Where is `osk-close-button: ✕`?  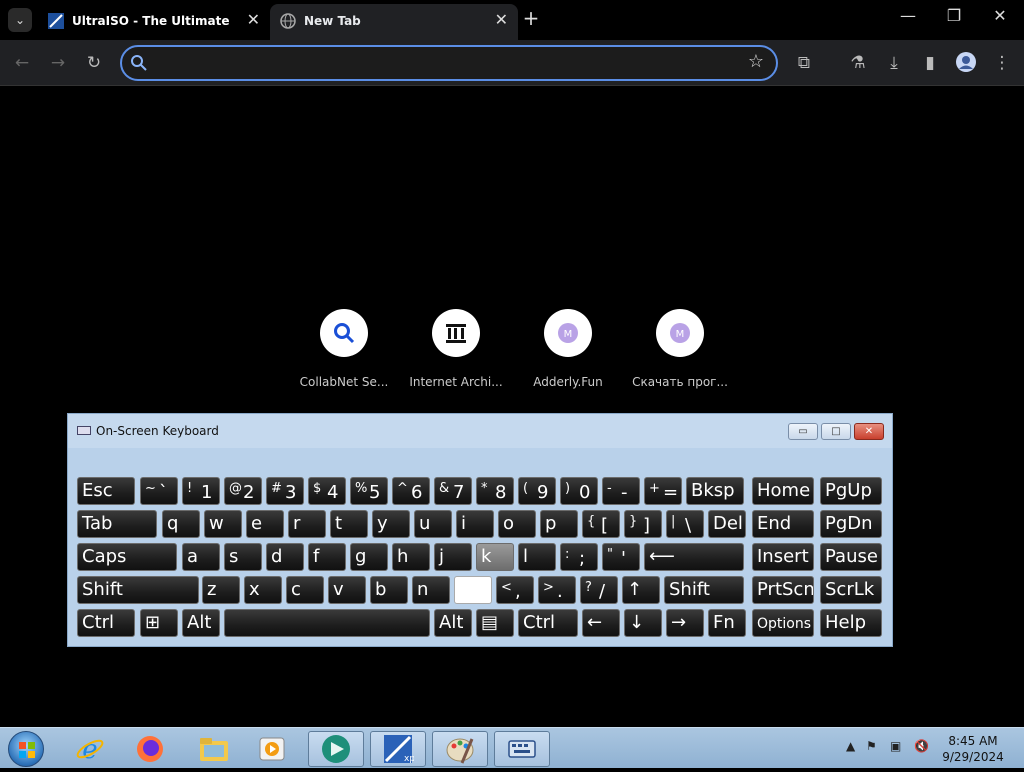
osk-close-button: ✕ is located at coordinates (869, 431).